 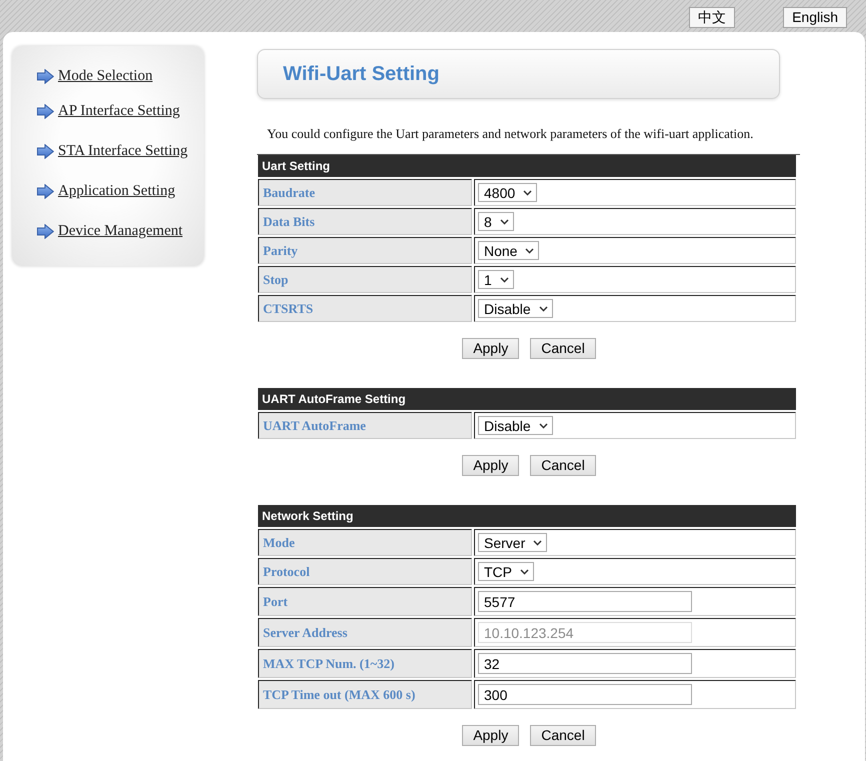 What do you see at coordinates (509, 250) in the screenshot?
I see `dropdown: None` at bounding box center [509, 250].